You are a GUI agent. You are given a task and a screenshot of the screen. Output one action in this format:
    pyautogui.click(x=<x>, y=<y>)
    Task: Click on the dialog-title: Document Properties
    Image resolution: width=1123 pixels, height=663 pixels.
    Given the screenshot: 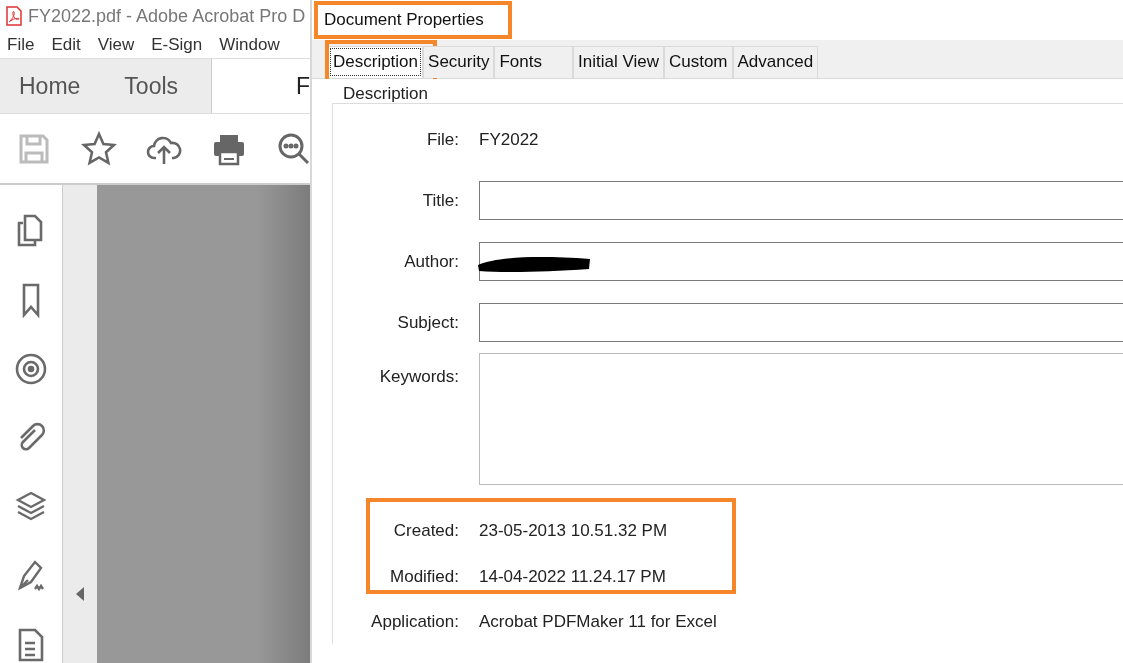 What is the action you would take?
    pyautogui.click(x=404, y=20)
    